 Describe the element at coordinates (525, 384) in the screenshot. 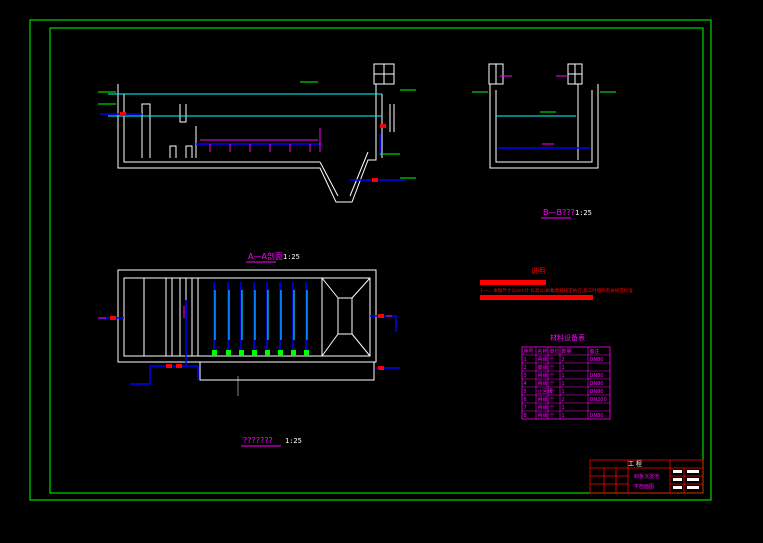

I see `material-table-cell: 4` at that location.